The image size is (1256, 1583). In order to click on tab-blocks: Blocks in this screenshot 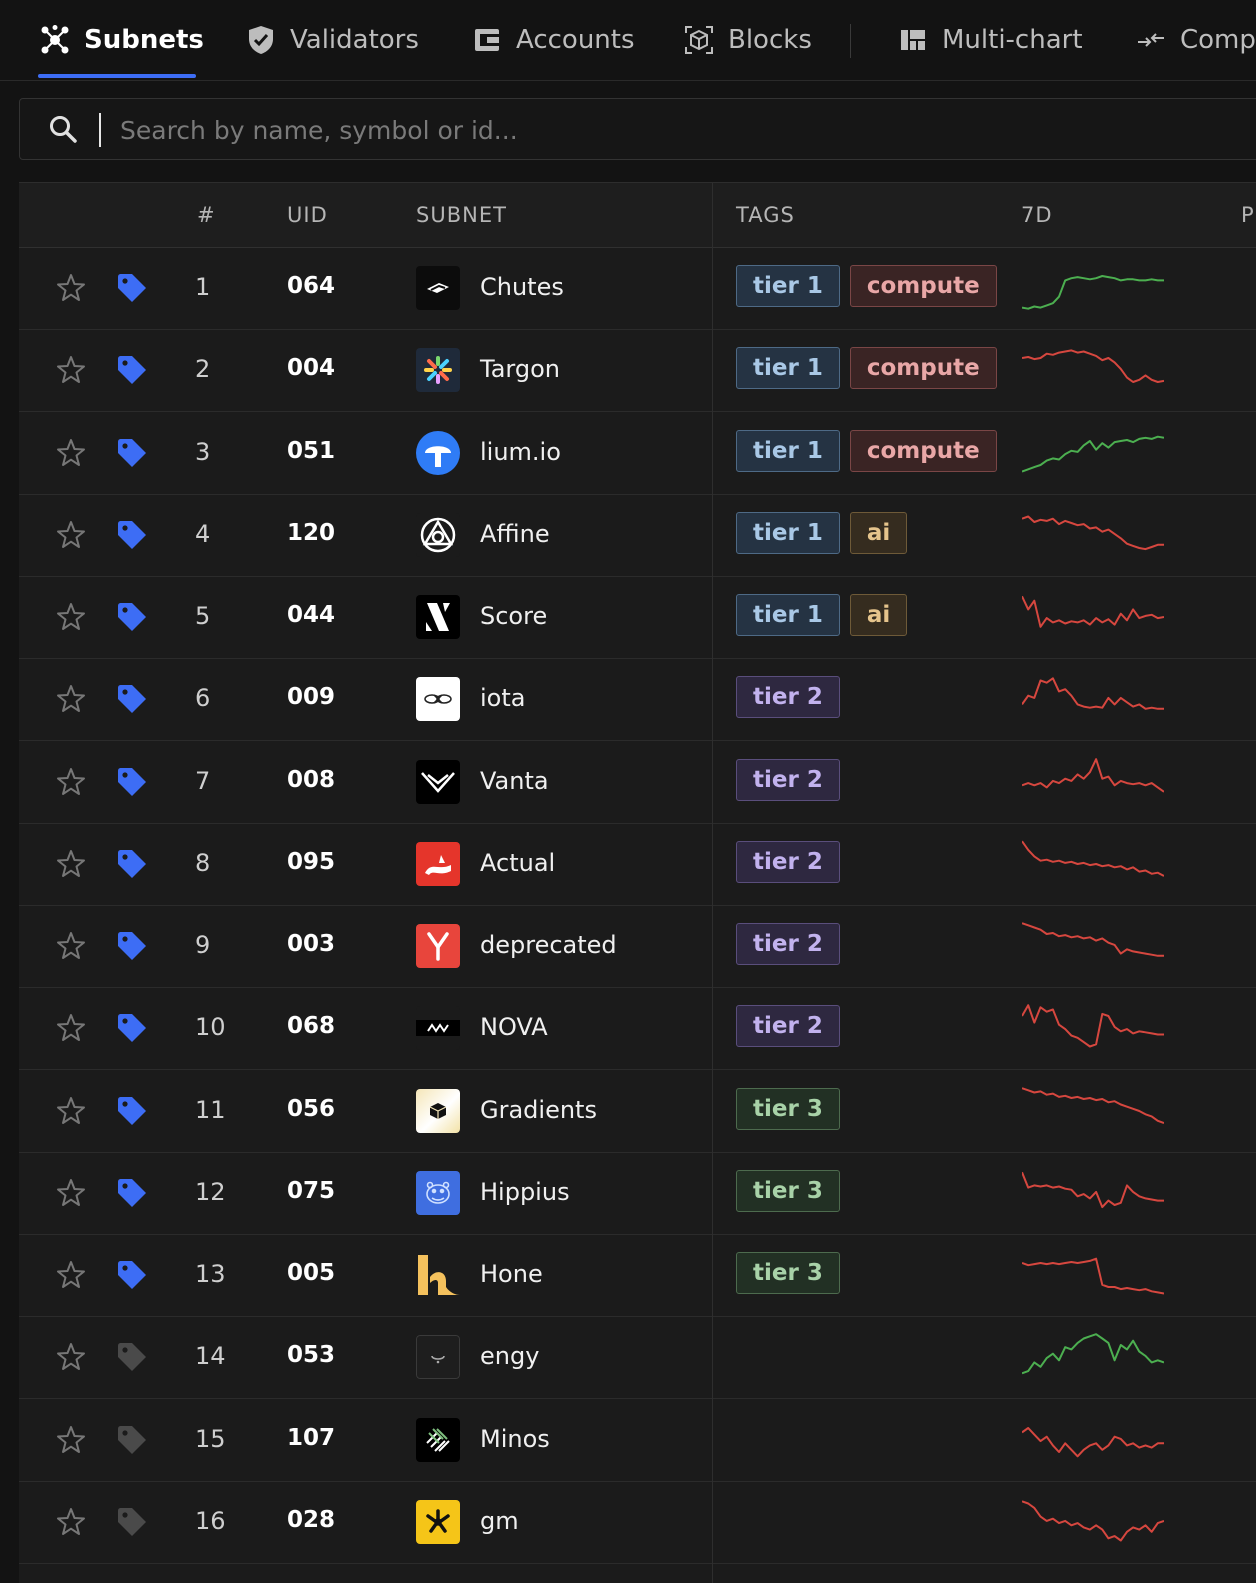, I will do `click(748, 40)`.